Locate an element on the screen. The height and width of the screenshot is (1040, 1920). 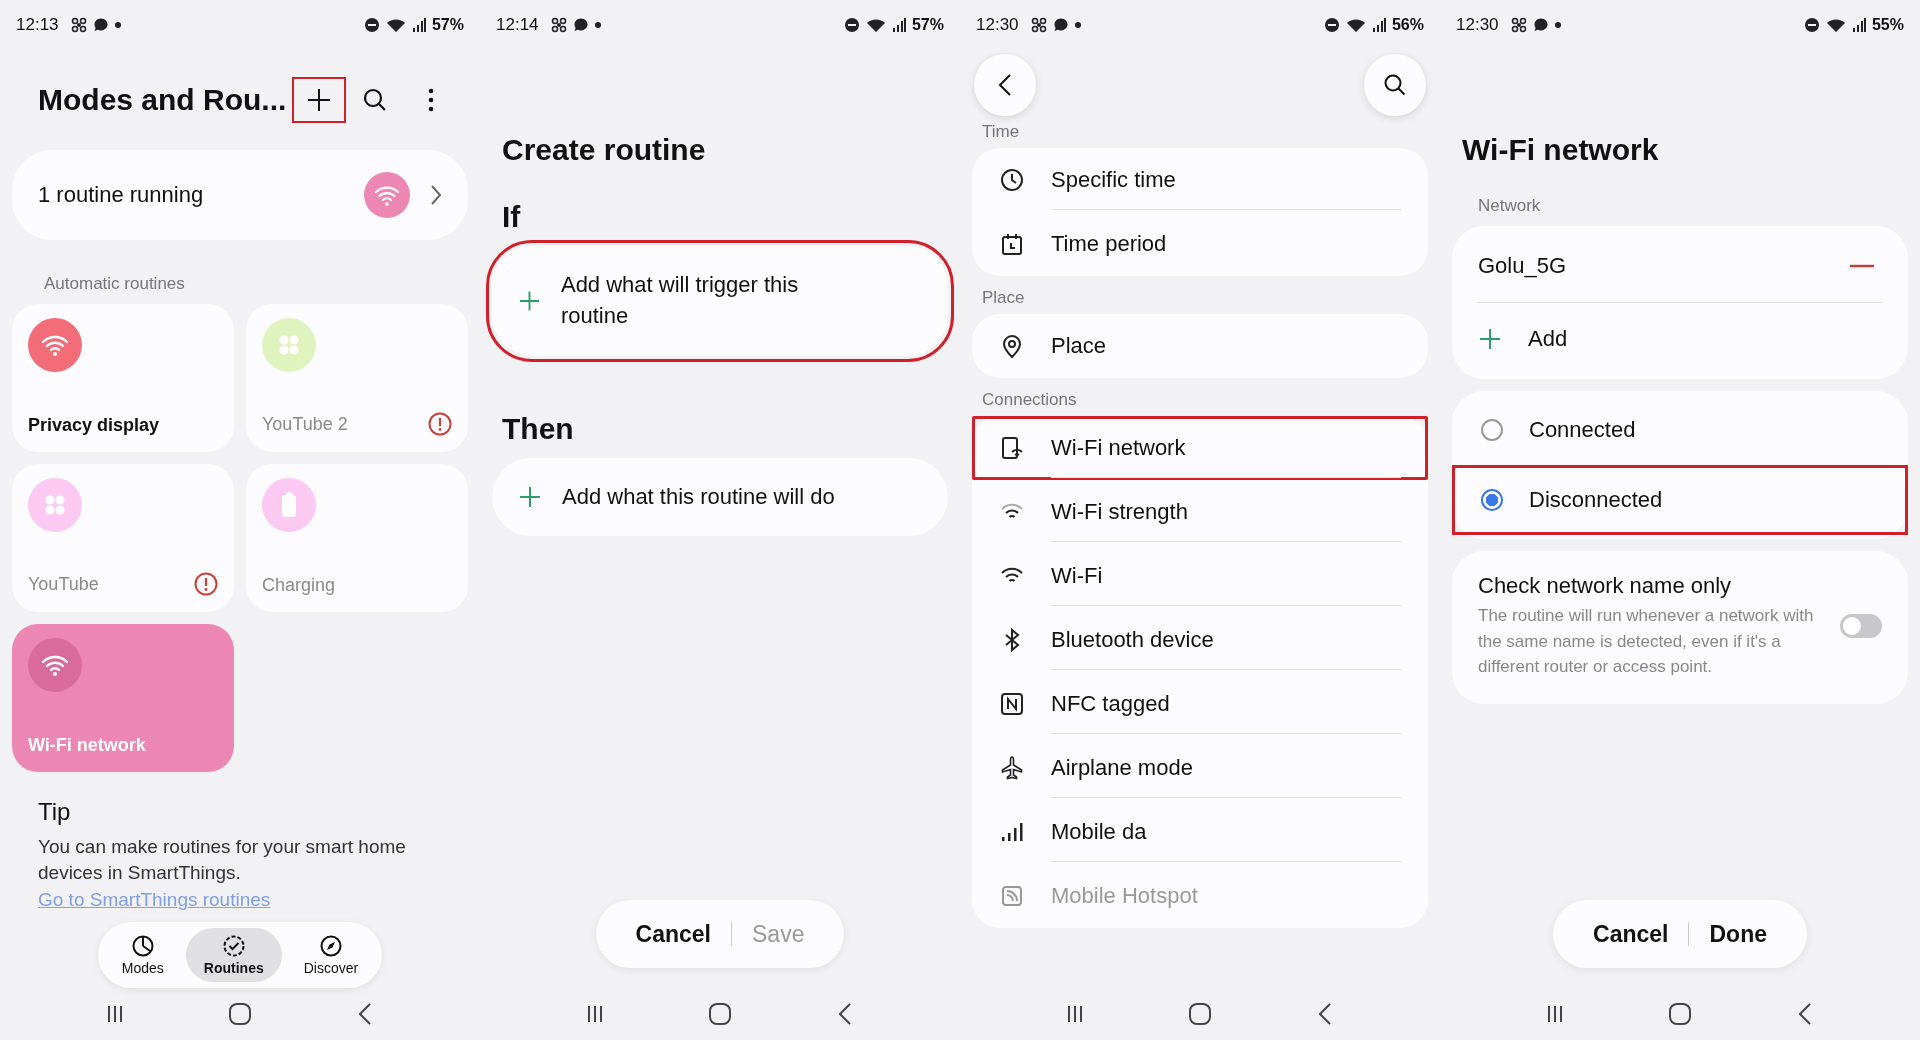
compass-icon is located at coordinates (330, 946).